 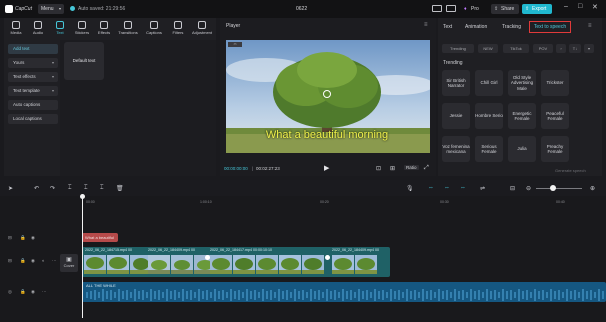 What do you see at coordinates (16, 32) in the screenshot?
I see `tool-label: Media` at bounding box center [16, 32].